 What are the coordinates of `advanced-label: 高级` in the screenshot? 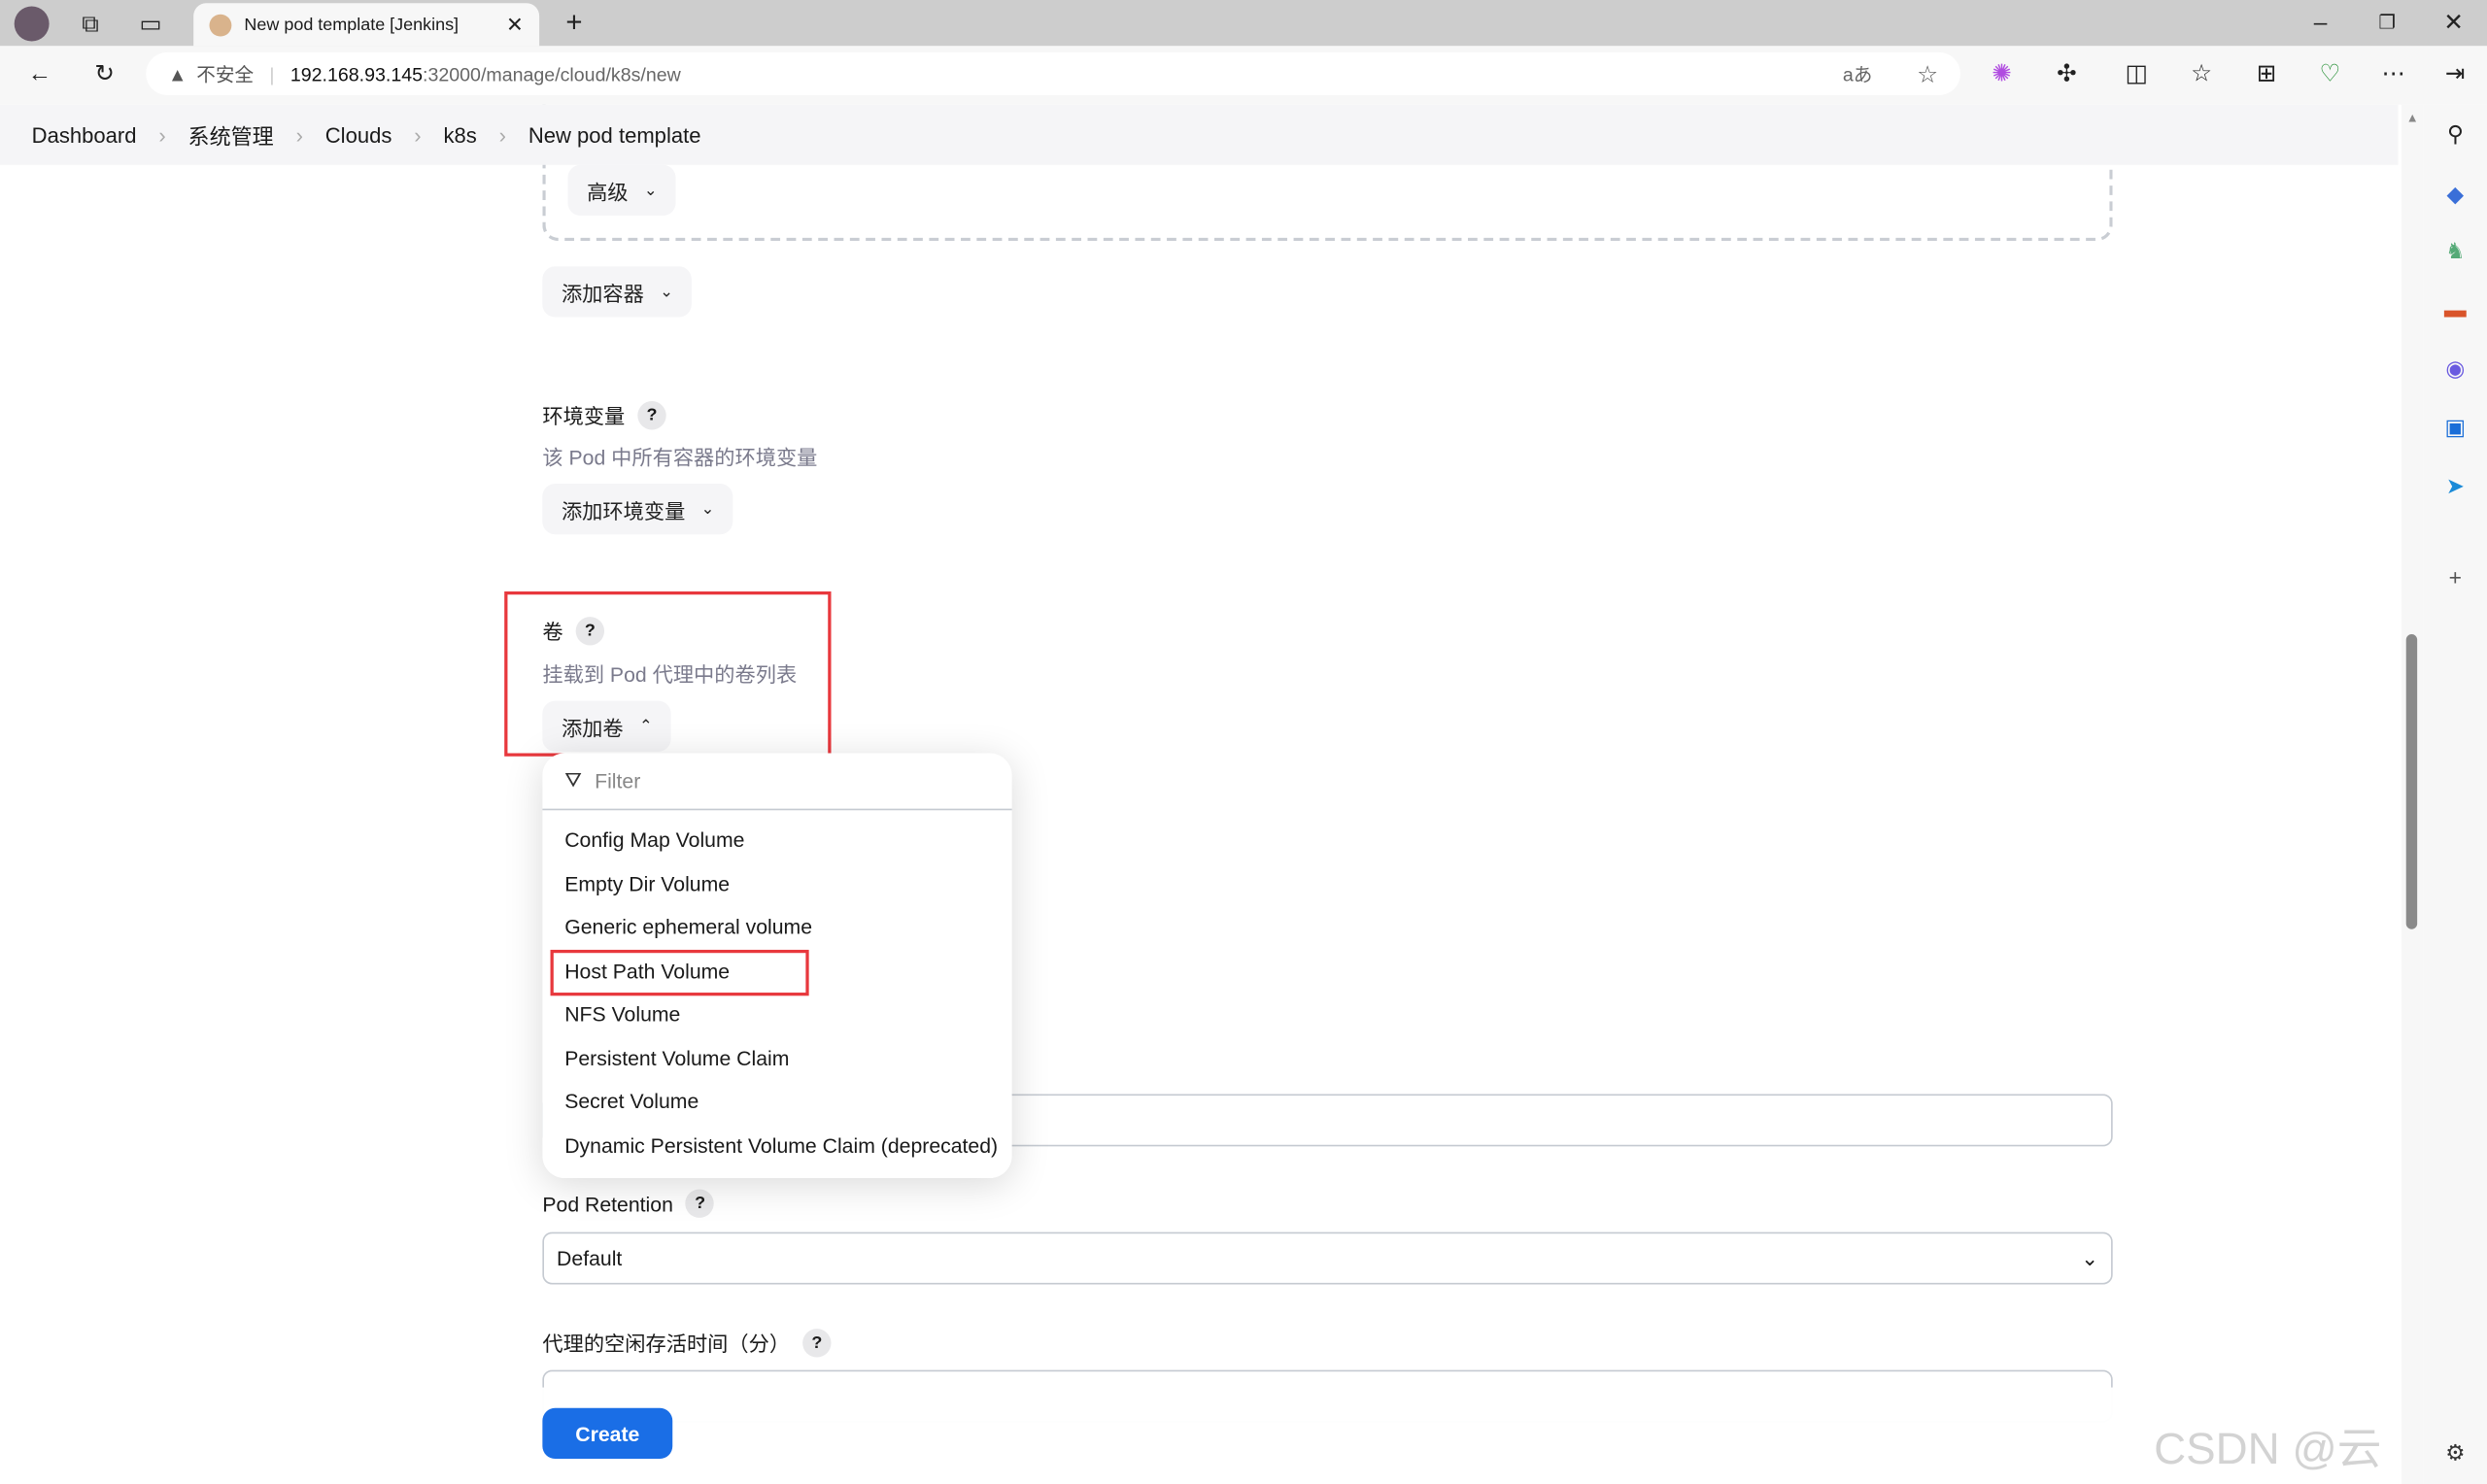 It's located at (608, 192).